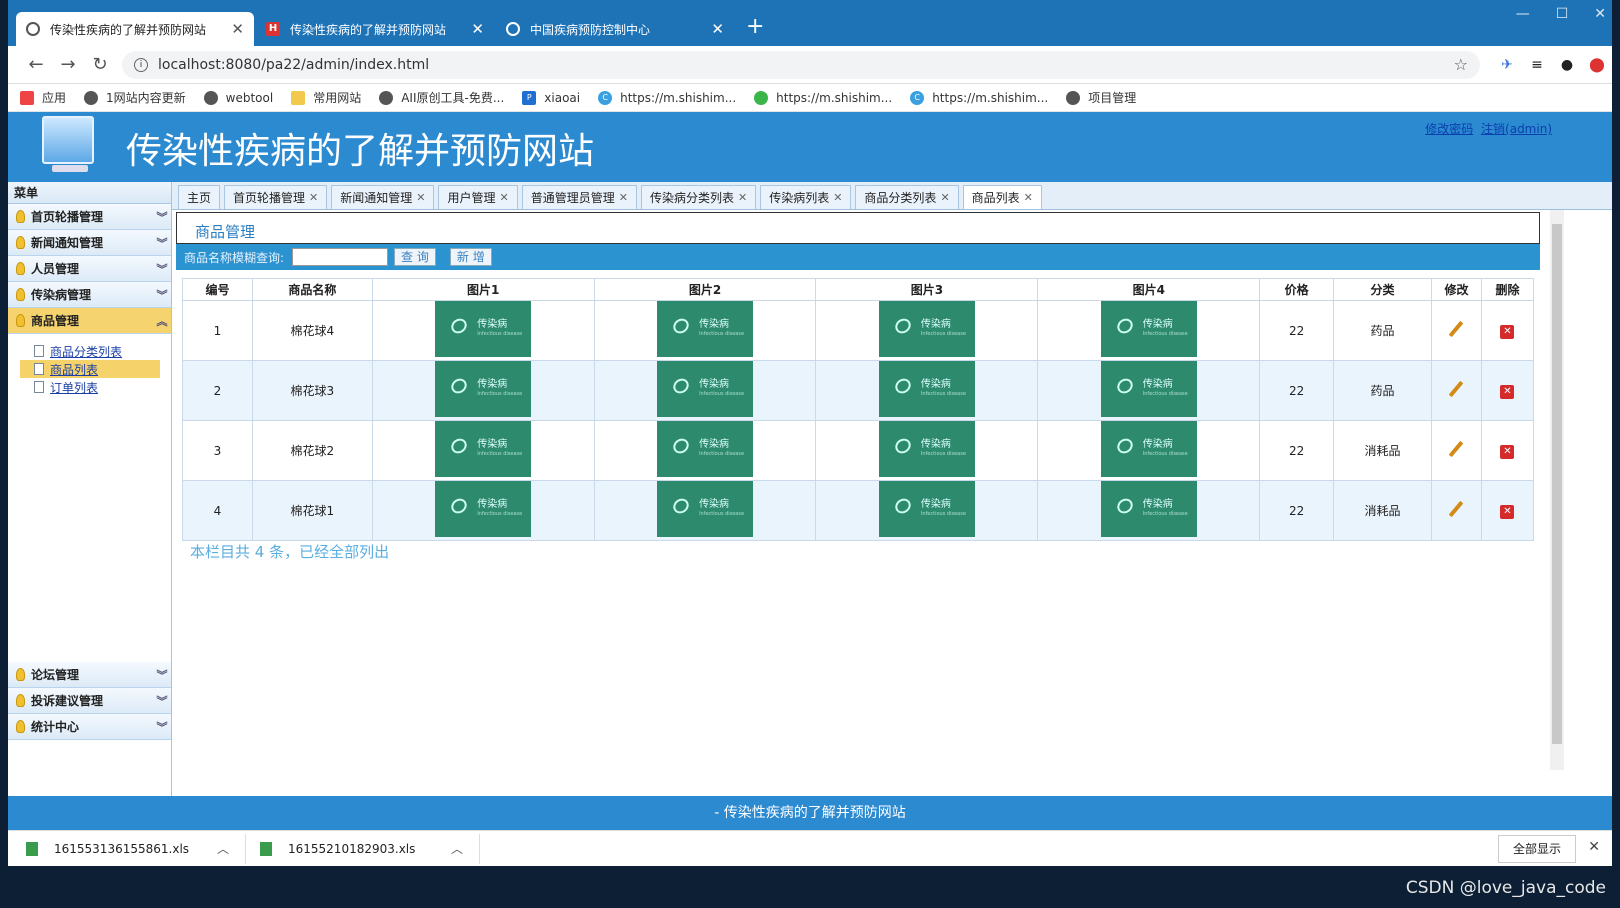 This screenshot has width=1620, height=908. What do you see at coordinates (383, 197) in the screenshot?
I see `tab-news: 新闻通知管理 ✕` at bounding box center [383, 197].